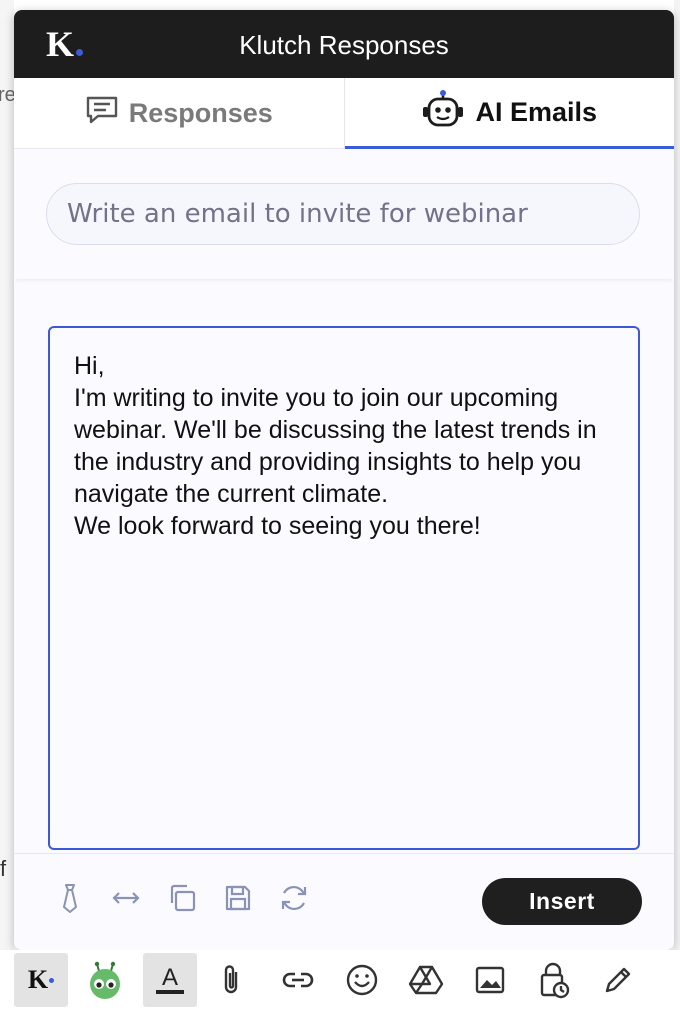  What do you see at coordinates (200, 112) in the screenshot?
I see `tab-responses-label: Responses` at bounding box center [200, 112].